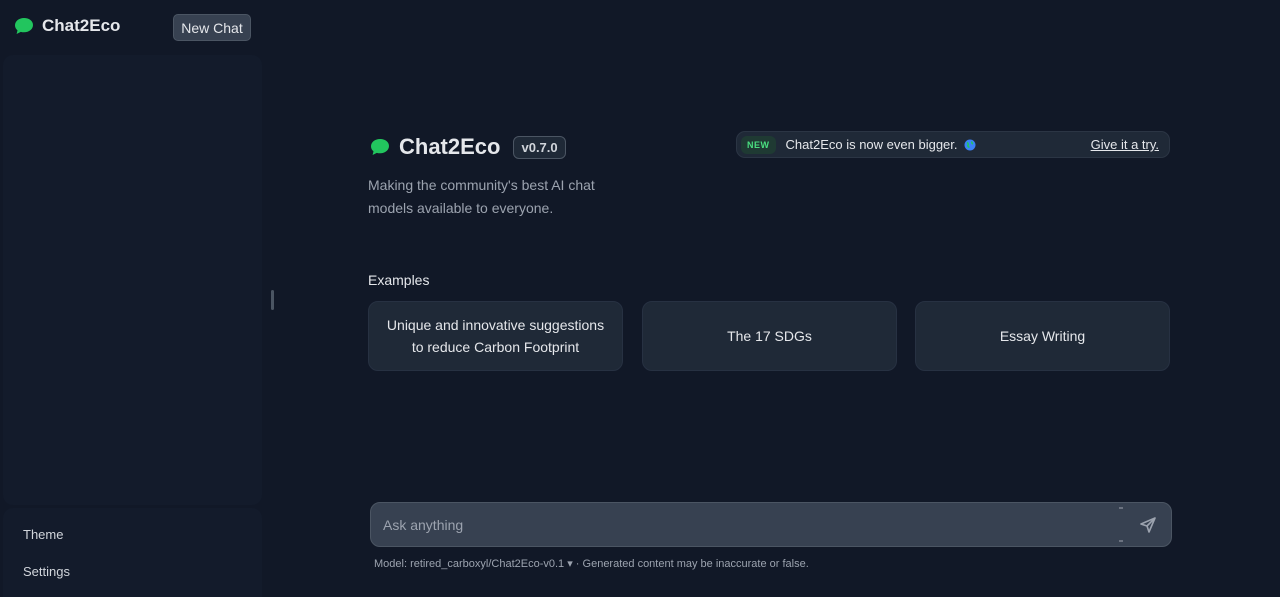  What do you see at coordinates (81, 25) in the screenshot?
I see `brand-name: Chat2Eco` at bounding box center [81, 25].